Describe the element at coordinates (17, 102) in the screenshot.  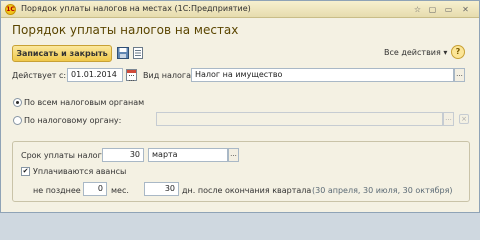
I see `radio-all-authorities` at that location.